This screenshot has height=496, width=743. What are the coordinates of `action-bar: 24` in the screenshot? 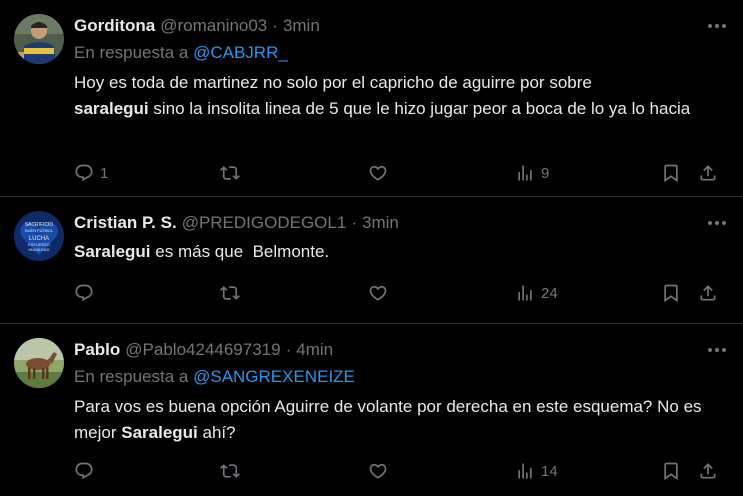 It's located at (401, 293).